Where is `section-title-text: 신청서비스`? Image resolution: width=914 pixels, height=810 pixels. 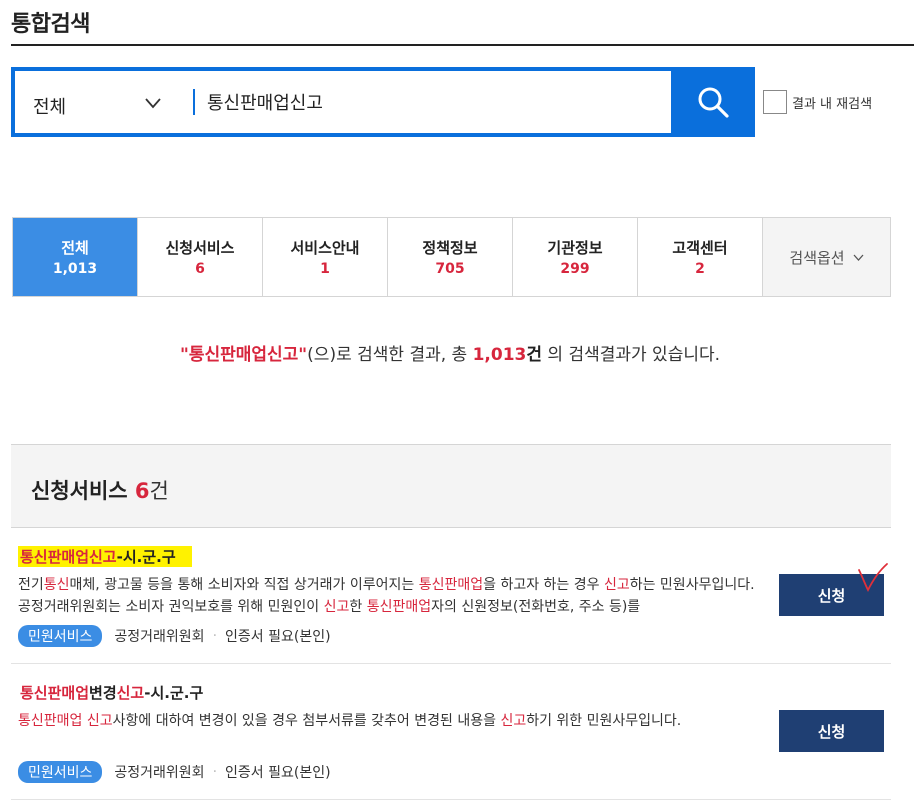 section-title-text: 신청서비스 is located at coordinates (83, 491).